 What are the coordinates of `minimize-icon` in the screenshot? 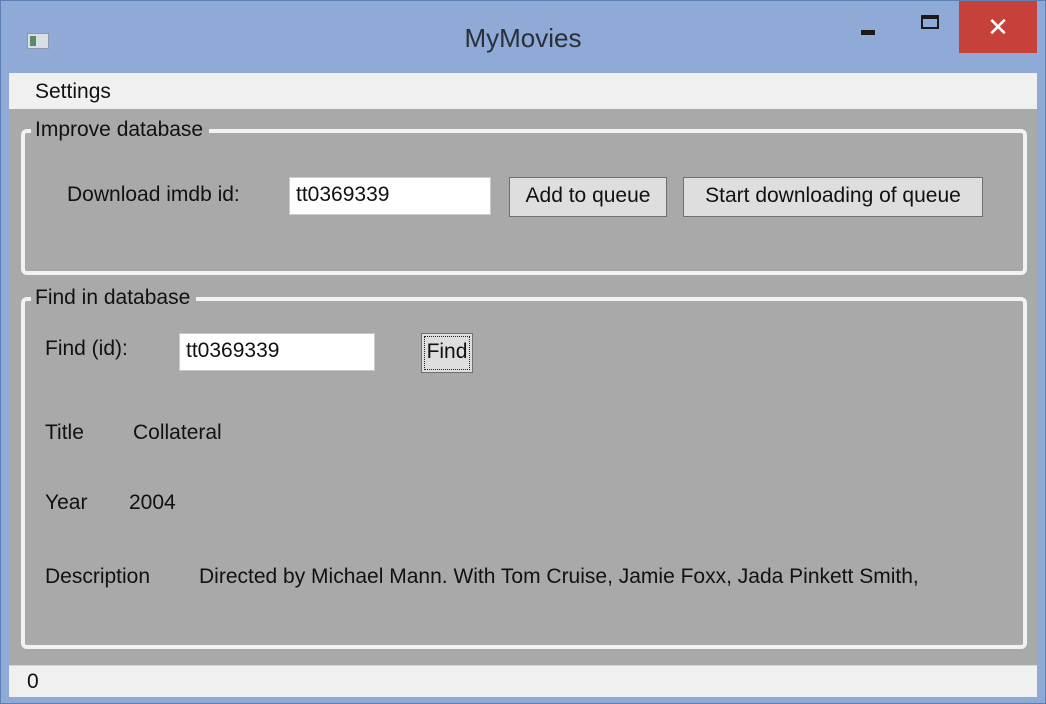 It's located at (868, 32).